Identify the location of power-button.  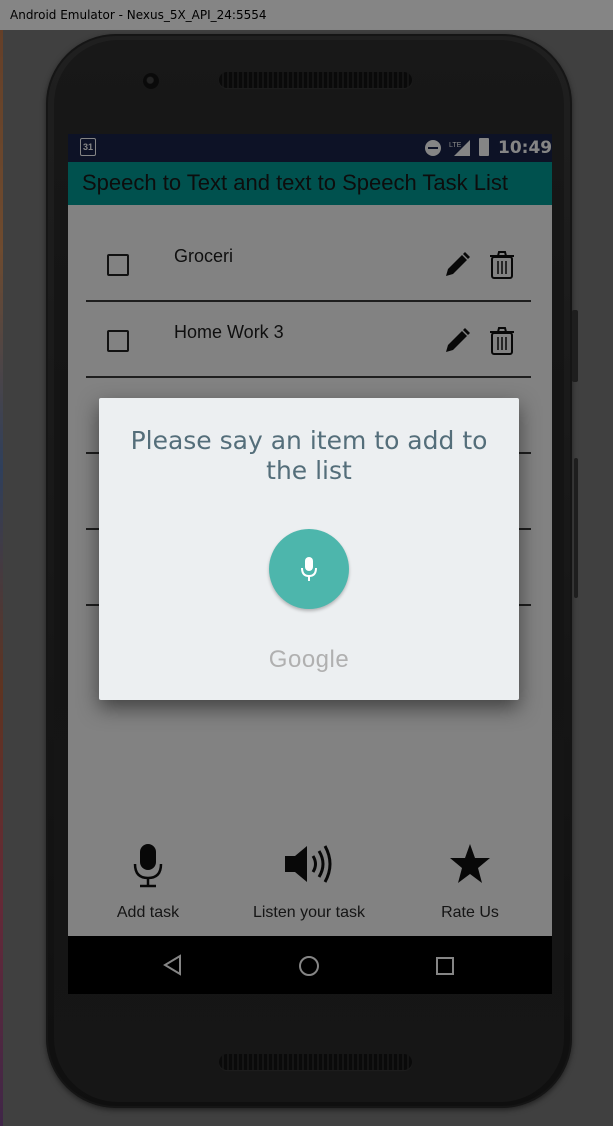
(575, 346).